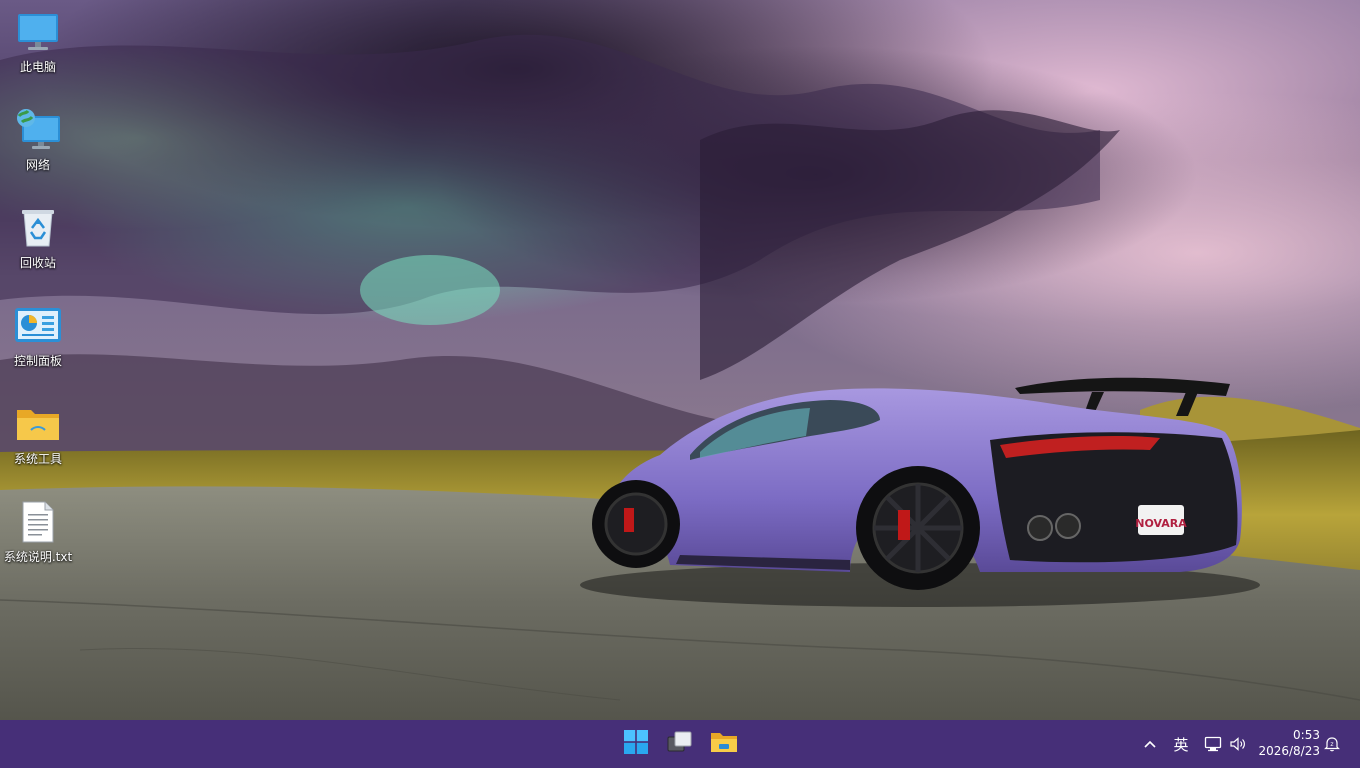 This screenshot has height=768, width=1360. What do you see at coordinates (1285, 743) in the screenshot?
I see `clock: 0:53 2026/8/23` at bounding box center [1285, 743].